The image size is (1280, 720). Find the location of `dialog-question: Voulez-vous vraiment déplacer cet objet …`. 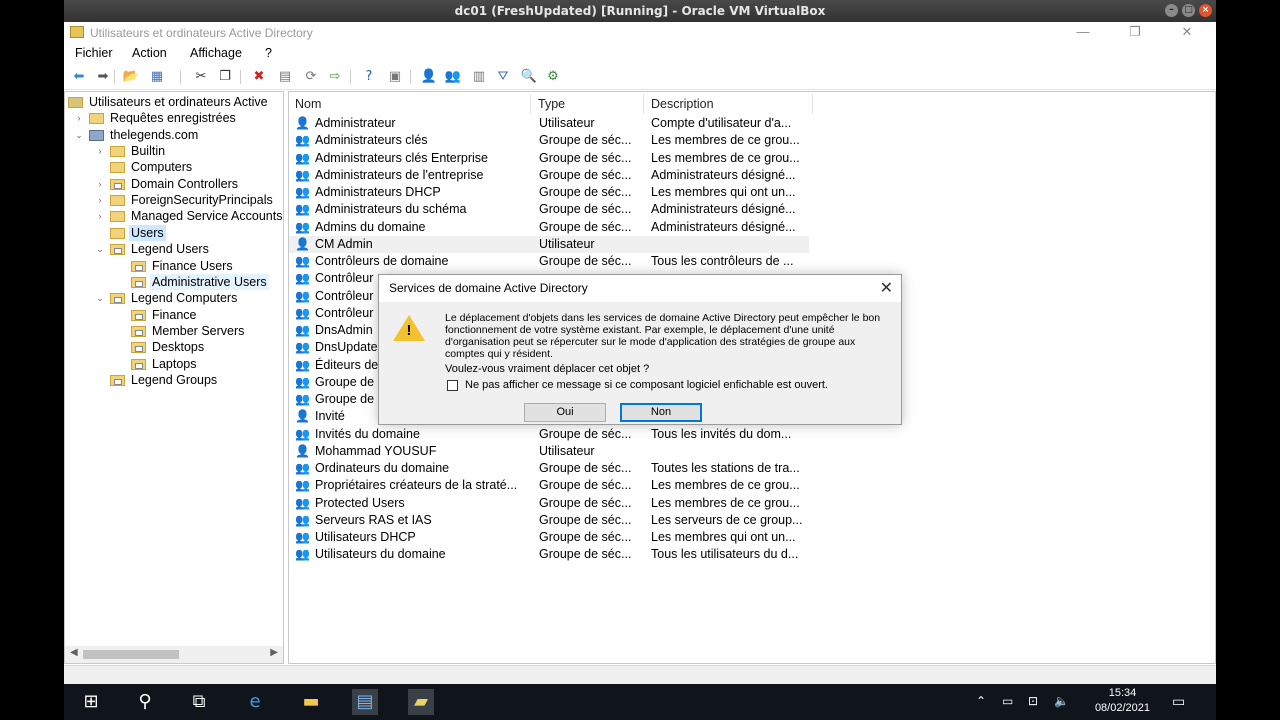

dialog-question: Voulez-vous vraiment déplacer cet objet … is located at coordinates (547, 369).